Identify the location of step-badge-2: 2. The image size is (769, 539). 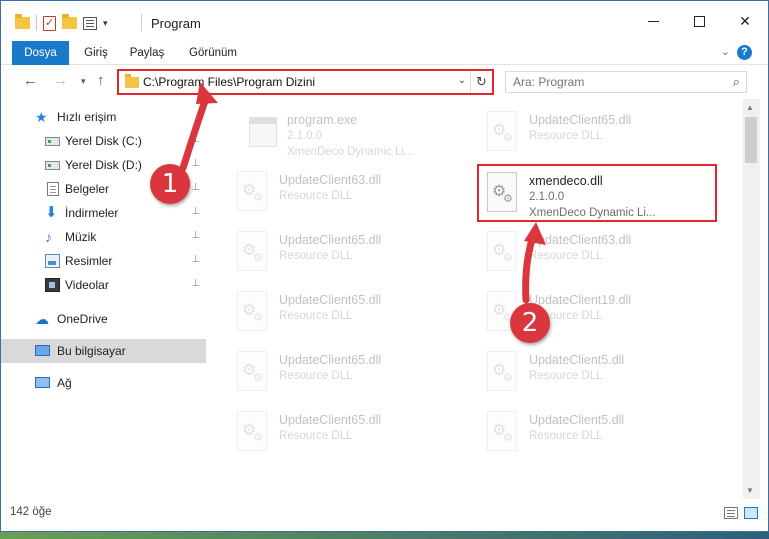
(530, 323).